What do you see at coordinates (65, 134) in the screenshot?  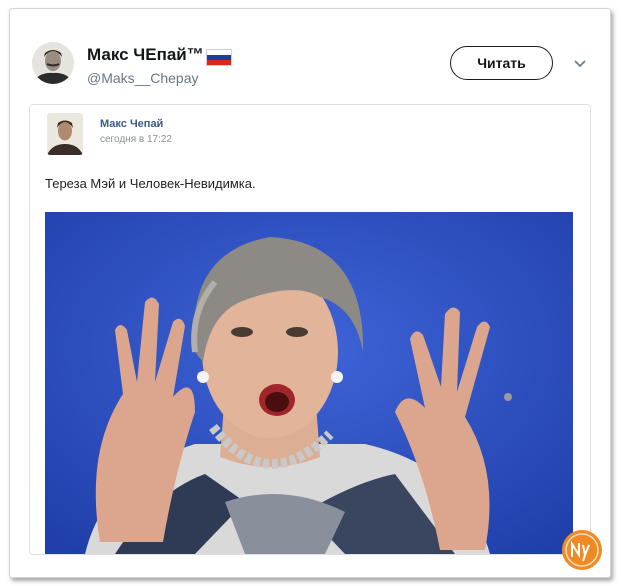 I see `quoted-author-avatar` at bounding box center [65, 134].